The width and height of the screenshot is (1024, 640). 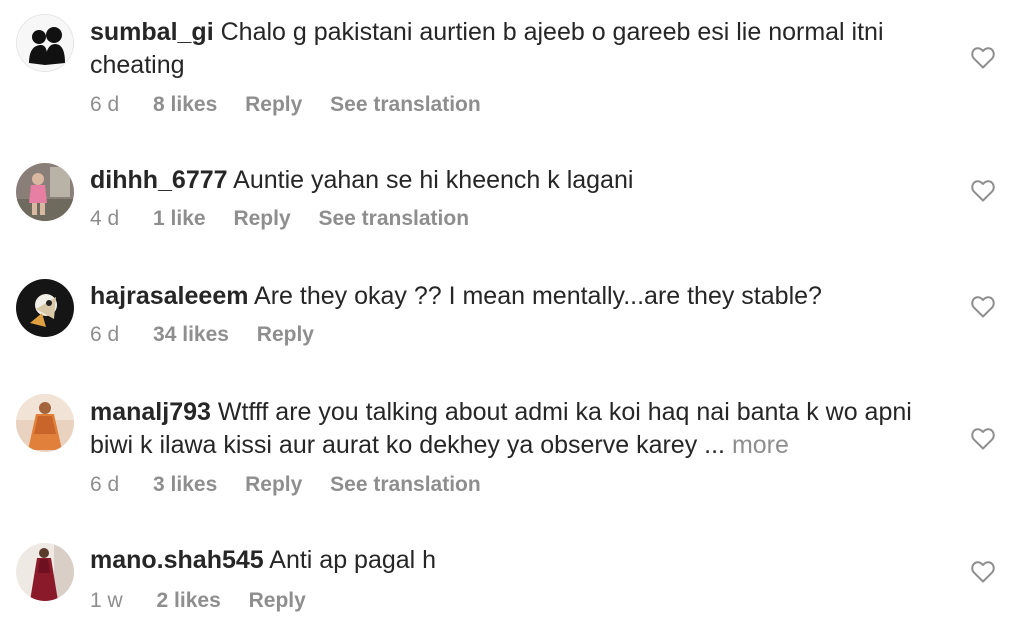 What do you see at coordinates (520, 560) in the screenshot?
I see `comment-text: mano.shah545 Anti ap pagal h` at bounding box center [520, 560].